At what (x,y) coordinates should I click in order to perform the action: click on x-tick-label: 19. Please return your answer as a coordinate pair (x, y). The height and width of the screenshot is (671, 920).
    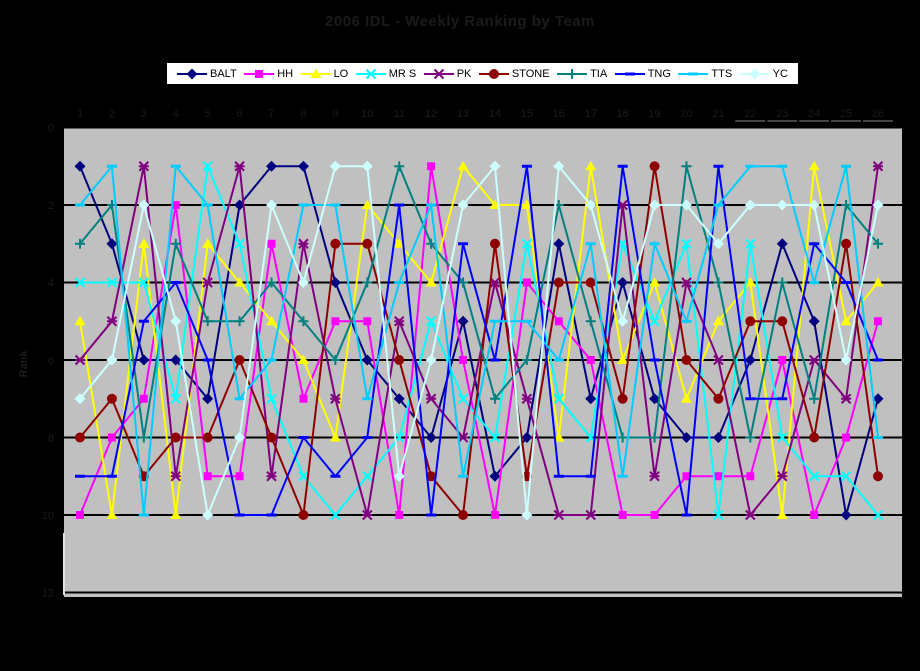
    Looking at the image, I should click on (654, 114).